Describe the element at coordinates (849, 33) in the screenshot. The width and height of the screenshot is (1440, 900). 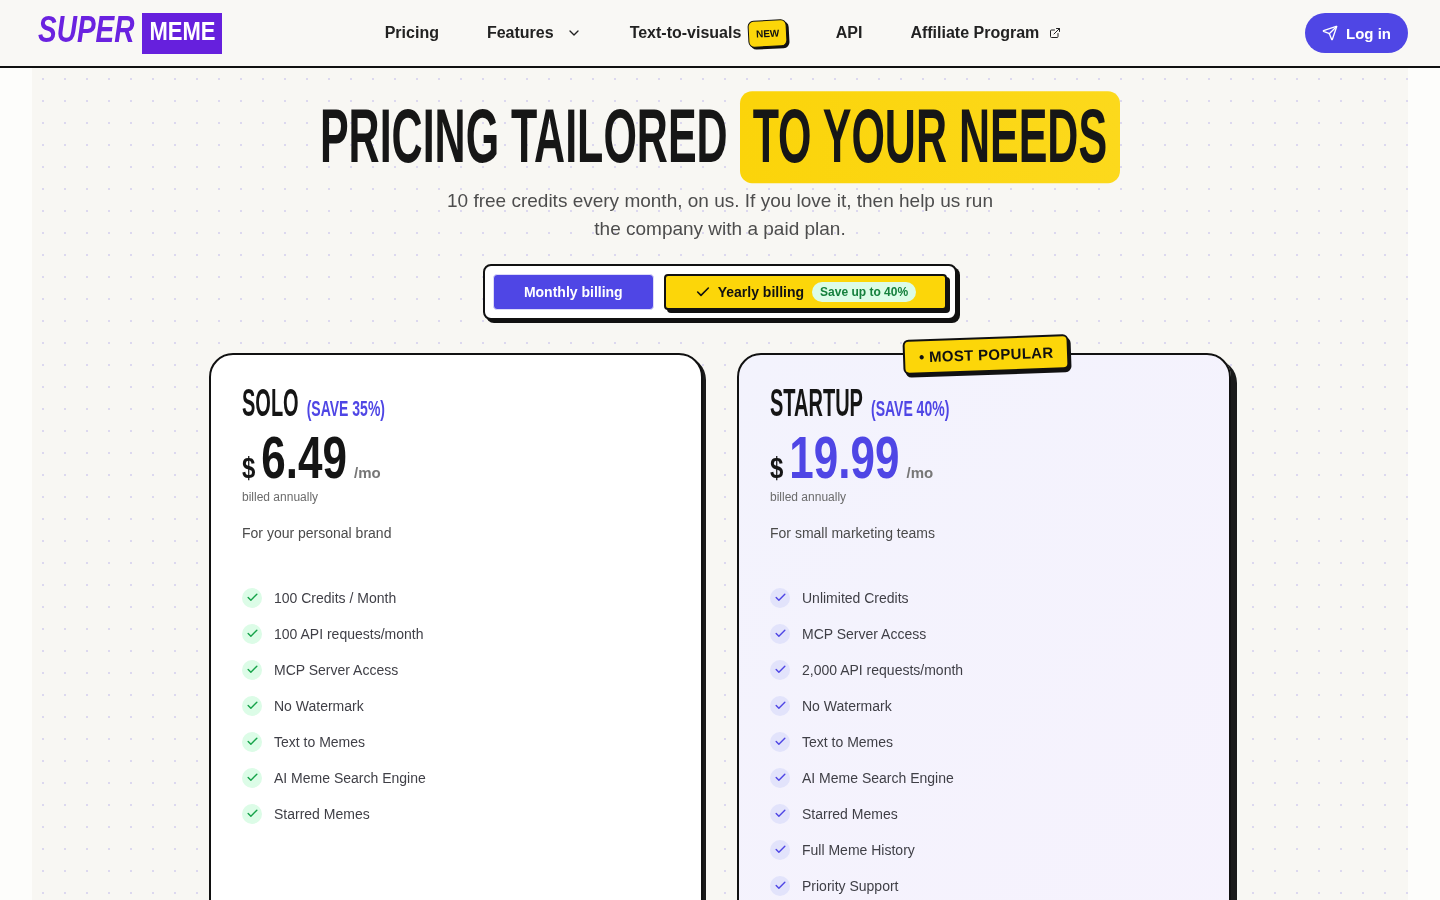
I see `nav-link: API` at that location.